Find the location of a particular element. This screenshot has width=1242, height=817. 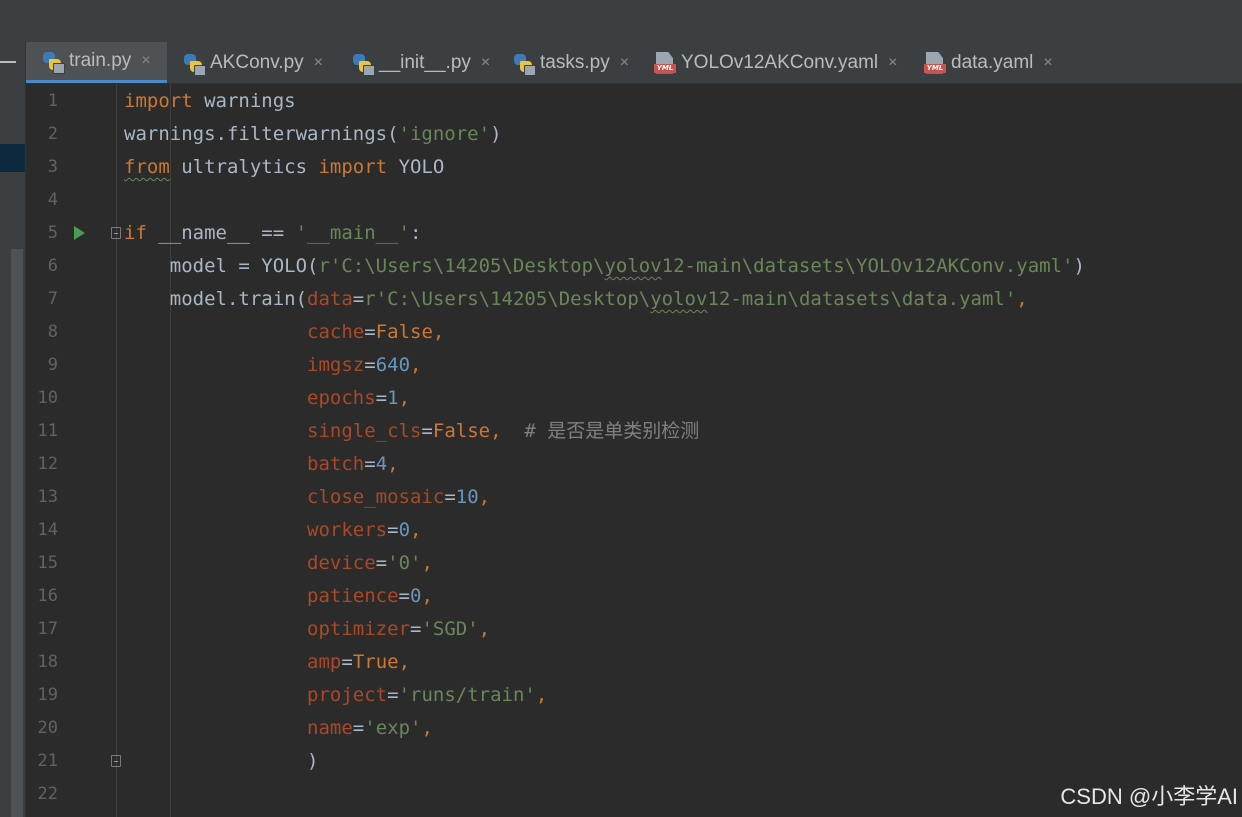

code-line: 8 cache=False, is located at coordinates (634, 332).